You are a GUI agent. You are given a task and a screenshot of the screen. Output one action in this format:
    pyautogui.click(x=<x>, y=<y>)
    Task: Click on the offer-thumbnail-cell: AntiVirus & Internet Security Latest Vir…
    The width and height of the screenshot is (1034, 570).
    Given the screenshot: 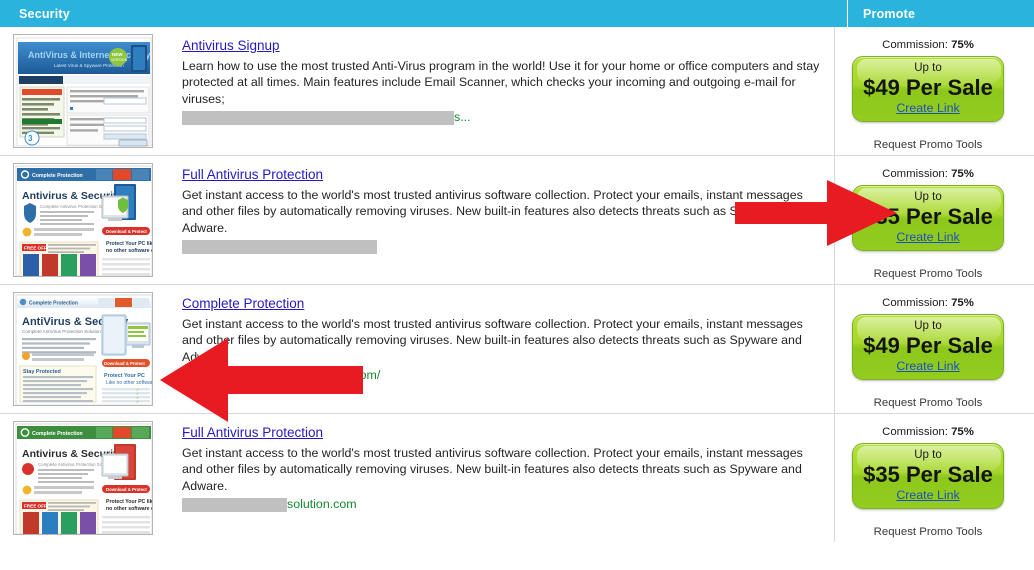 What is the action you would take?
    pyautogui.click(x=85, y=91)
    